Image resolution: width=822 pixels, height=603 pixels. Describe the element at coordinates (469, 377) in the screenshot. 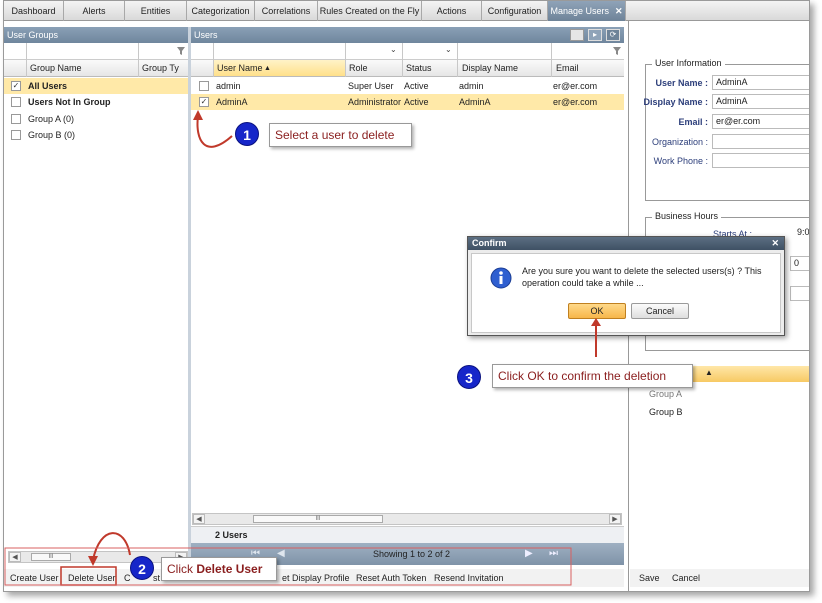

I see `callout-number-3: 3` at that location.